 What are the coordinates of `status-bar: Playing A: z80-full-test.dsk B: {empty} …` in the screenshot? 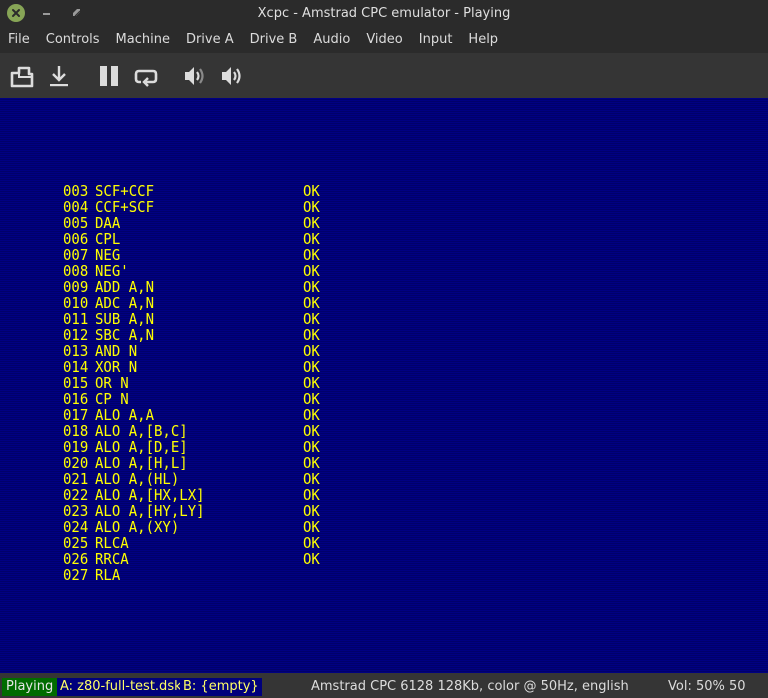 It's located at (384, 685).